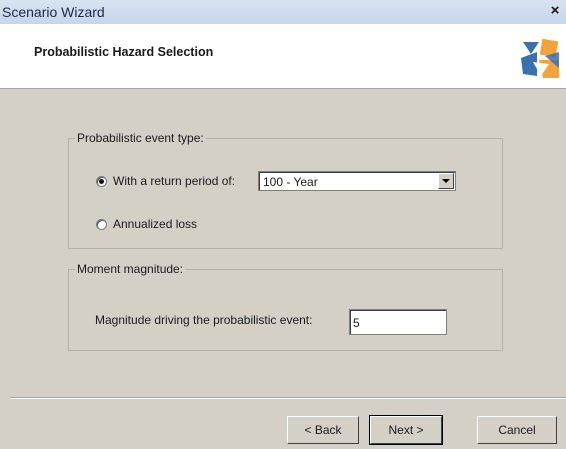  Describe the element at coordinates (174, 181) in the screenshot. I see `return-period-label: With a return period of:` at that location.